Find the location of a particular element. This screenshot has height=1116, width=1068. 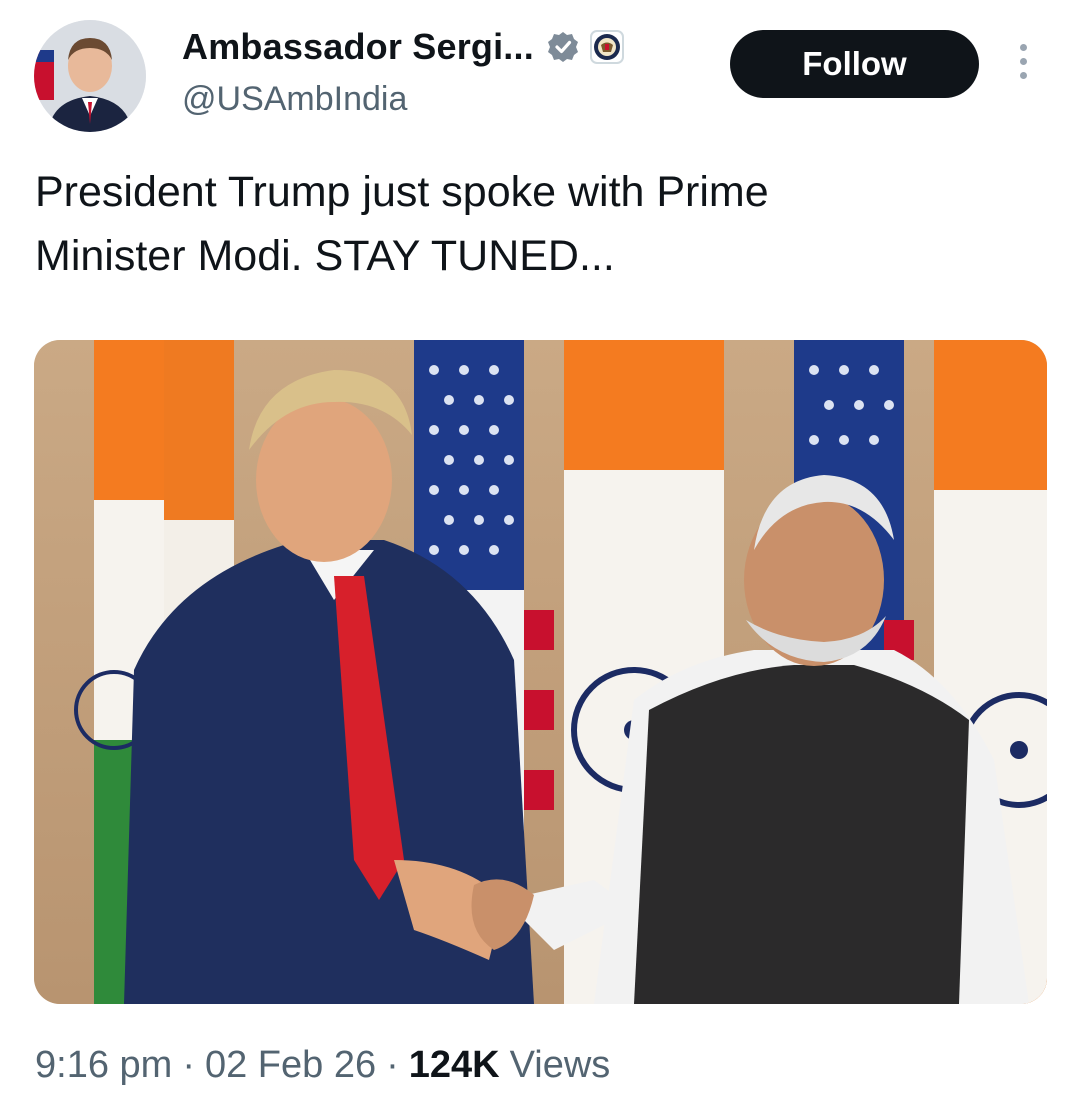

more-options-icon is located at coordinates (1023, 66).